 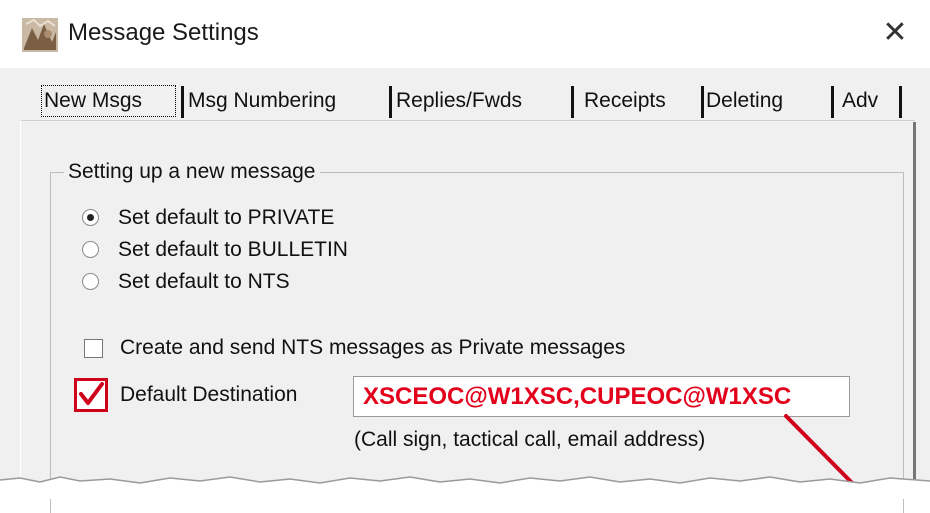 What do you see at coordinates (233, 249) in the screenshot?
I see `radio-label: Set default to BULLETIN` at bounding box center [233, 249].